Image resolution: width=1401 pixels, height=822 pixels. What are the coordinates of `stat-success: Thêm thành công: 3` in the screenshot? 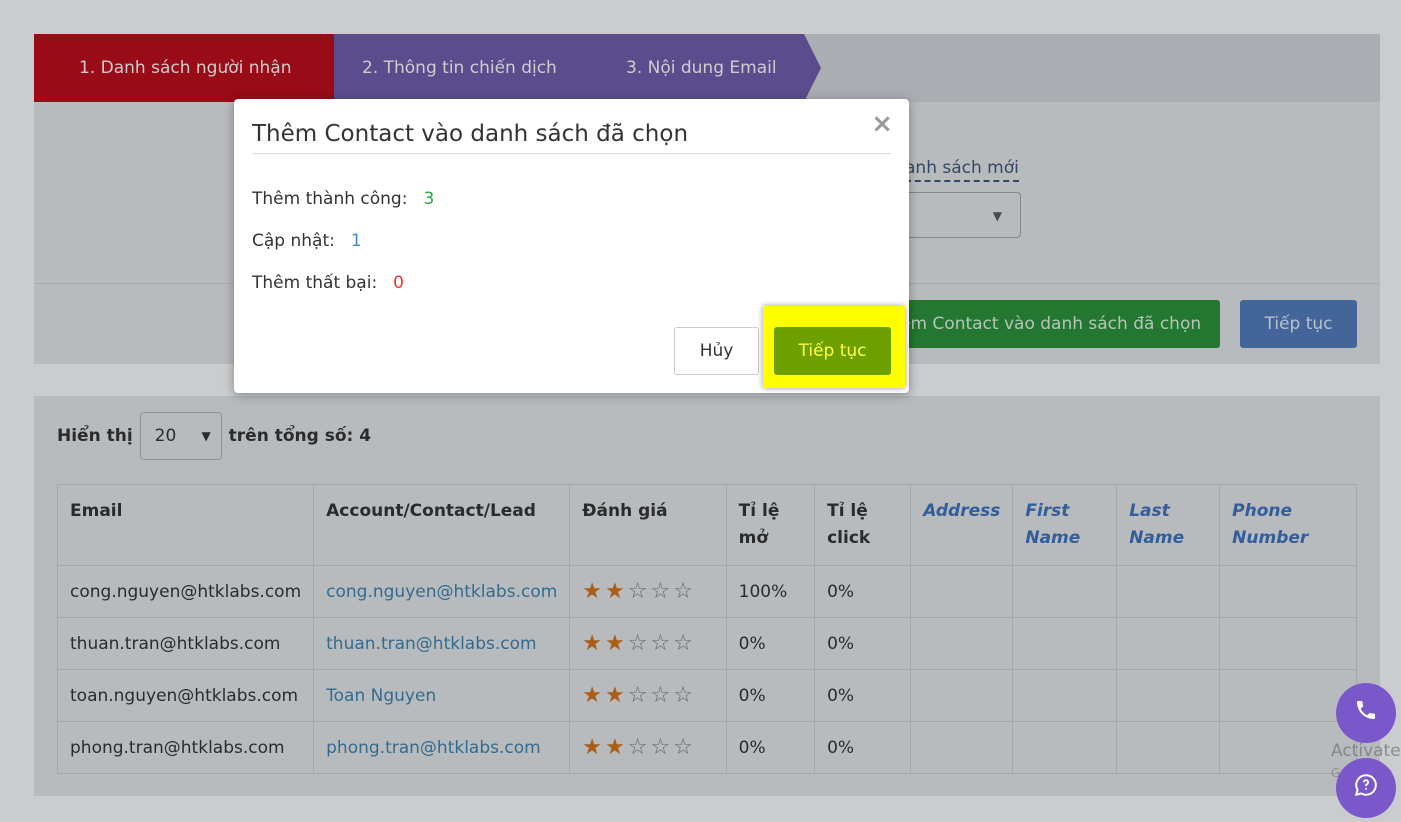 It's located at (343, 199).